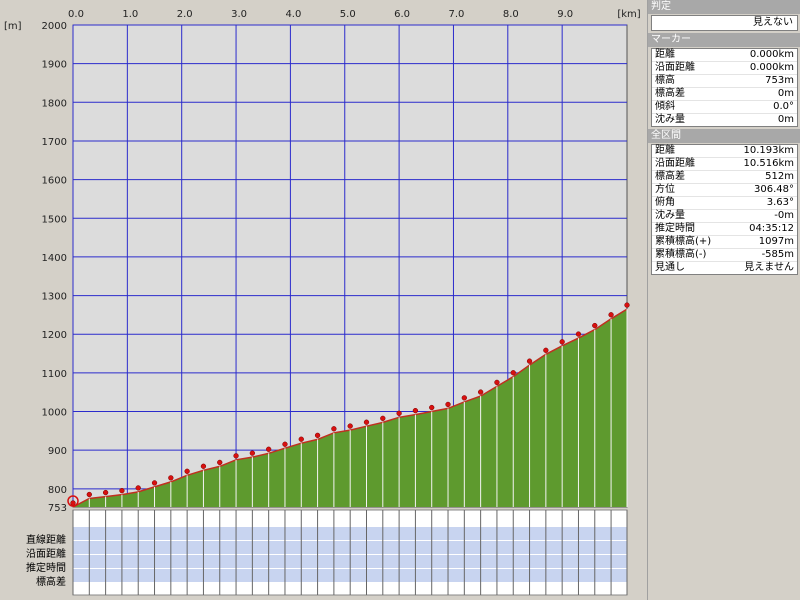 The width and height of the screenshot is (800, 600). What do you see at coordinates (777, 254) in the screenshot?
I see `total-item-value: -585m` at bounding box center [777, 254].